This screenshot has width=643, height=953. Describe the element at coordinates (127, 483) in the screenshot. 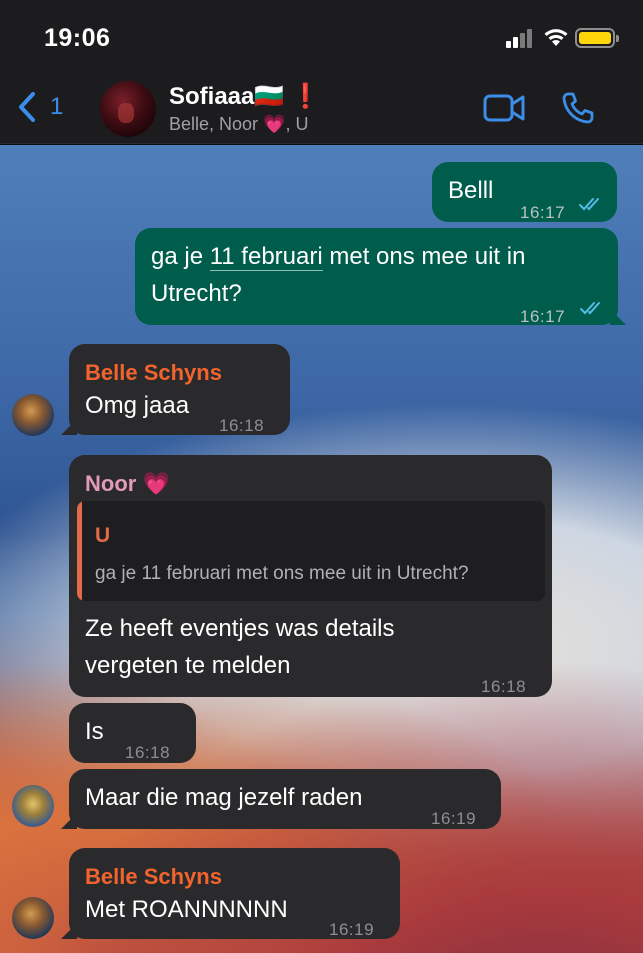

I see `sender-name: Noor 💗` at that location.